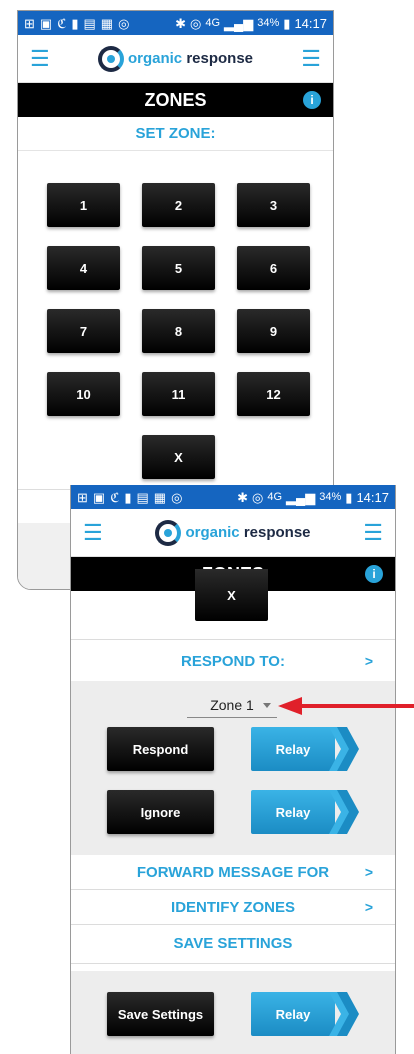 The height and width of the screenshot is (1054, 414). What do you see at coordinates (178, 268) in the screenshot?
I see `zone-key-5: 5` at bounding box center [178, 268].